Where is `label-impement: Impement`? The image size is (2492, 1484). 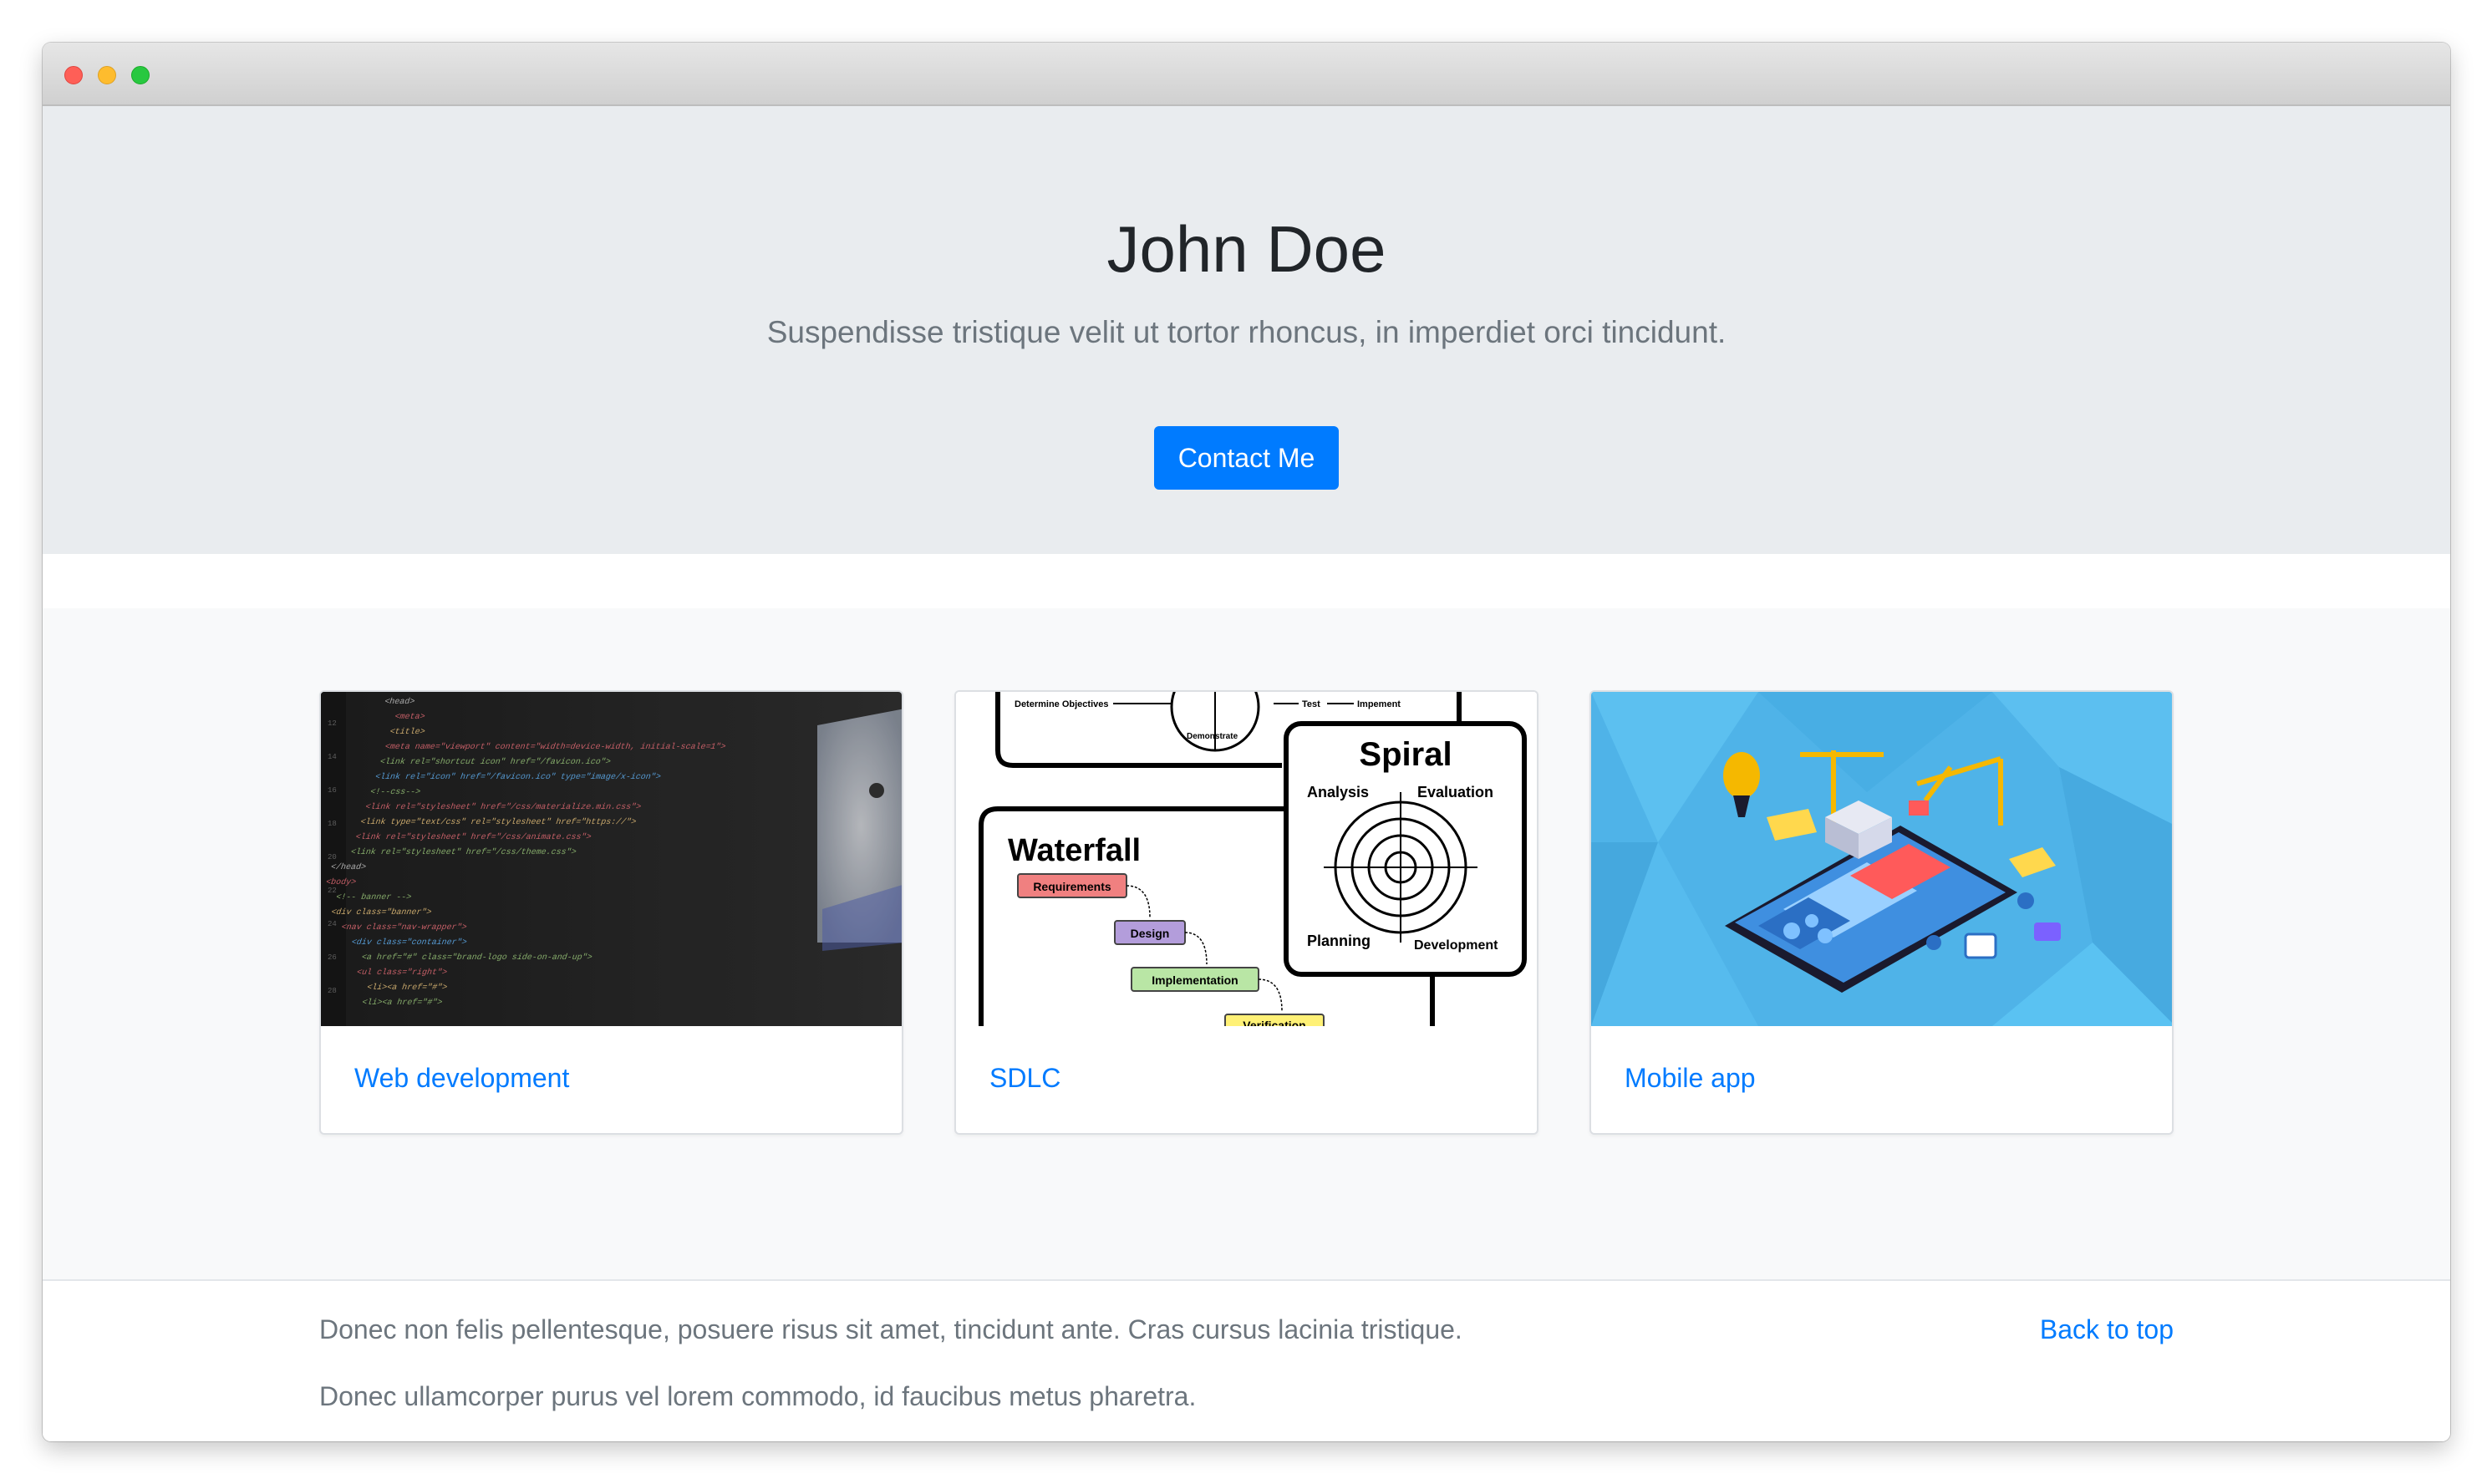 label-impement: Impement is located at coordinates (1379, 704).